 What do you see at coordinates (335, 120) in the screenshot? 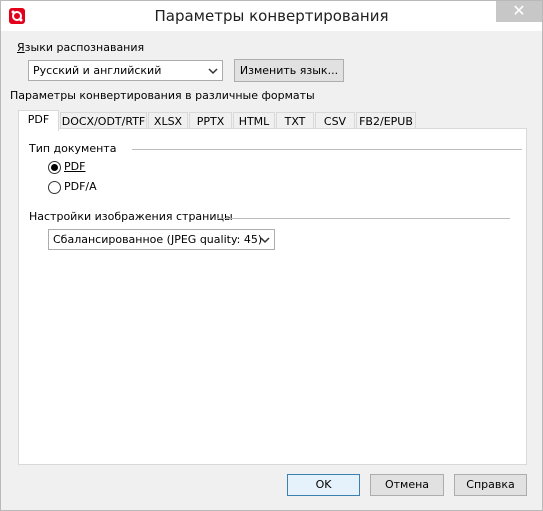
I see `tab-csv: CSV` at bounding box center [335, 120].